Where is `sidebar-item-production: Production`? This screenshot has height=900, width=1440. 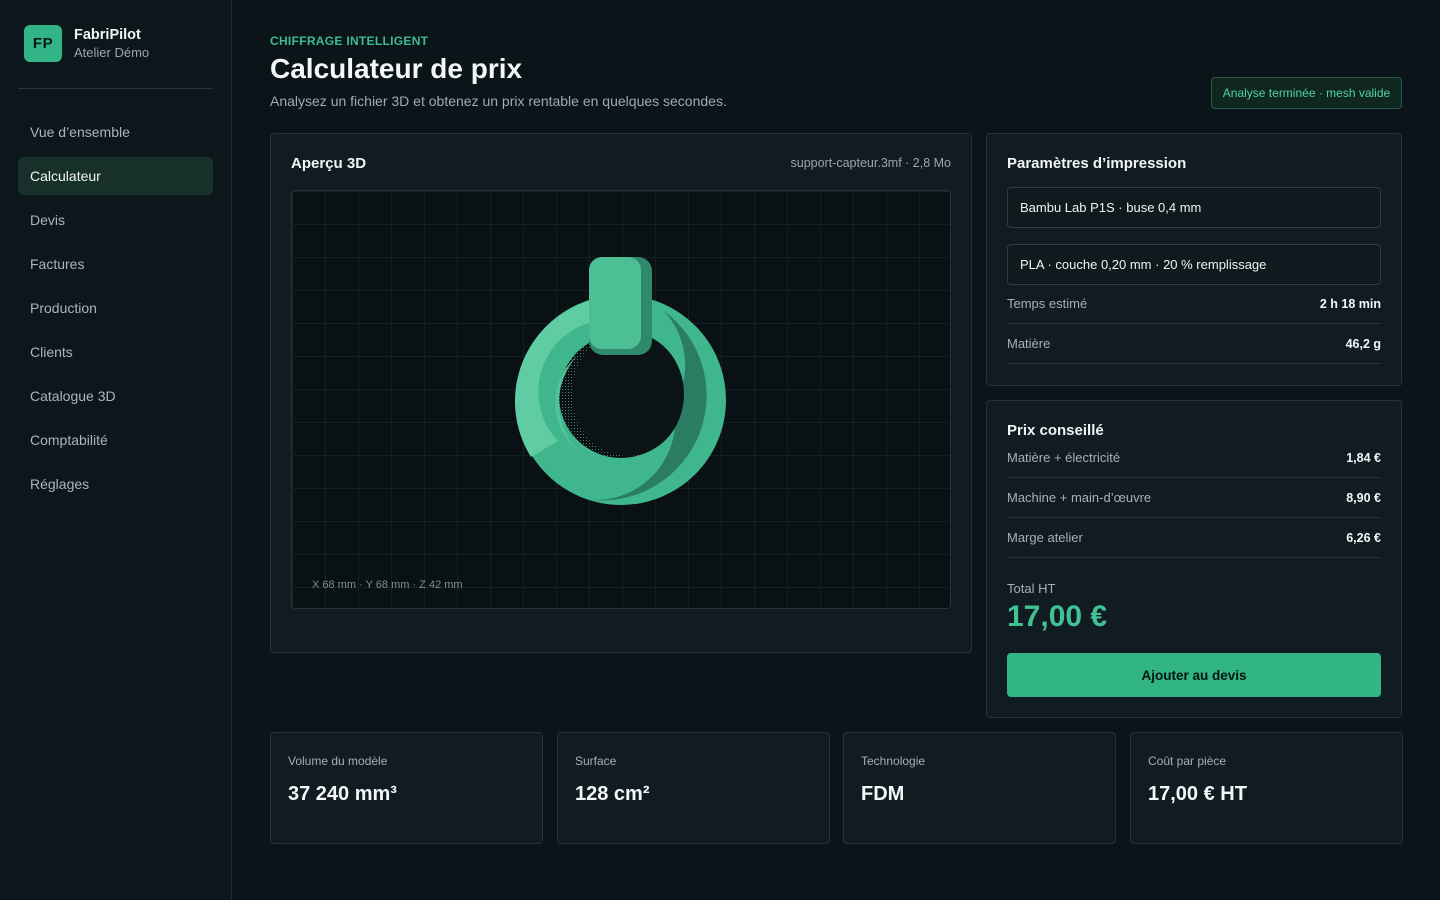
sidebar-item-production: Production is located at coordinates (115, 308).